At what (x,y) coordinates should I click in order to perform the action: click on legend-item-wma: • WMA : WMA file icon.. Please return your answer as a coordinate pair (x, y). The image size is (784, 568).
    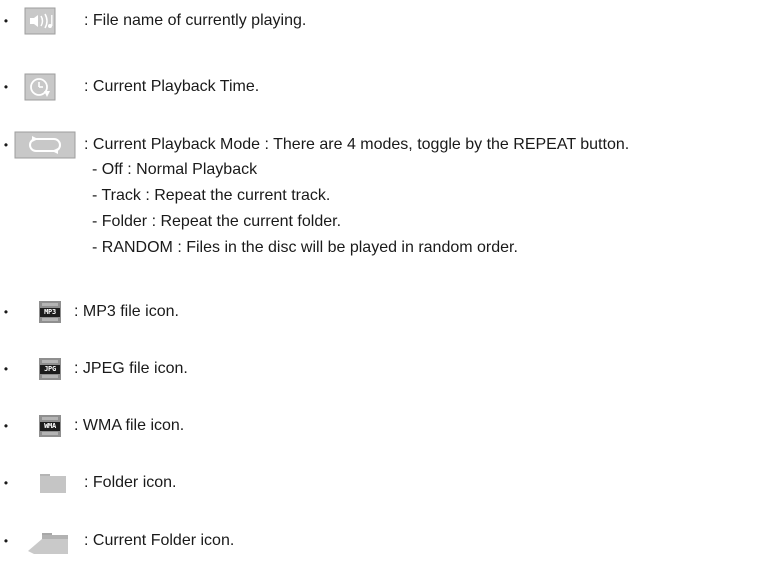
    Looking at the image, I should click on (392, 426).